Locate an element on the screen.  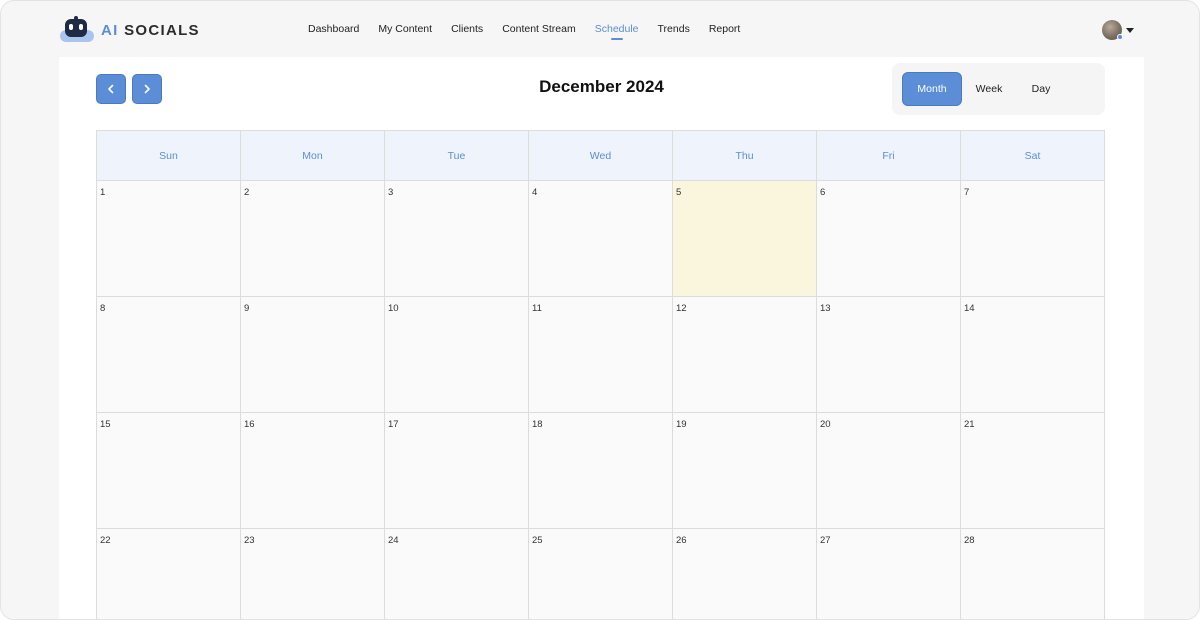
app-logo: AI SOCIALS is located at coordinates (129, 30).